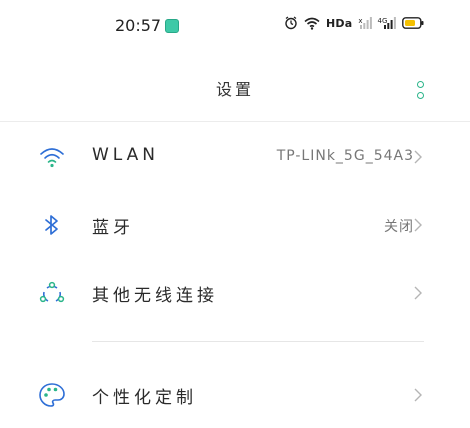  I want to click on signal-tag: x, so click(360, 21).